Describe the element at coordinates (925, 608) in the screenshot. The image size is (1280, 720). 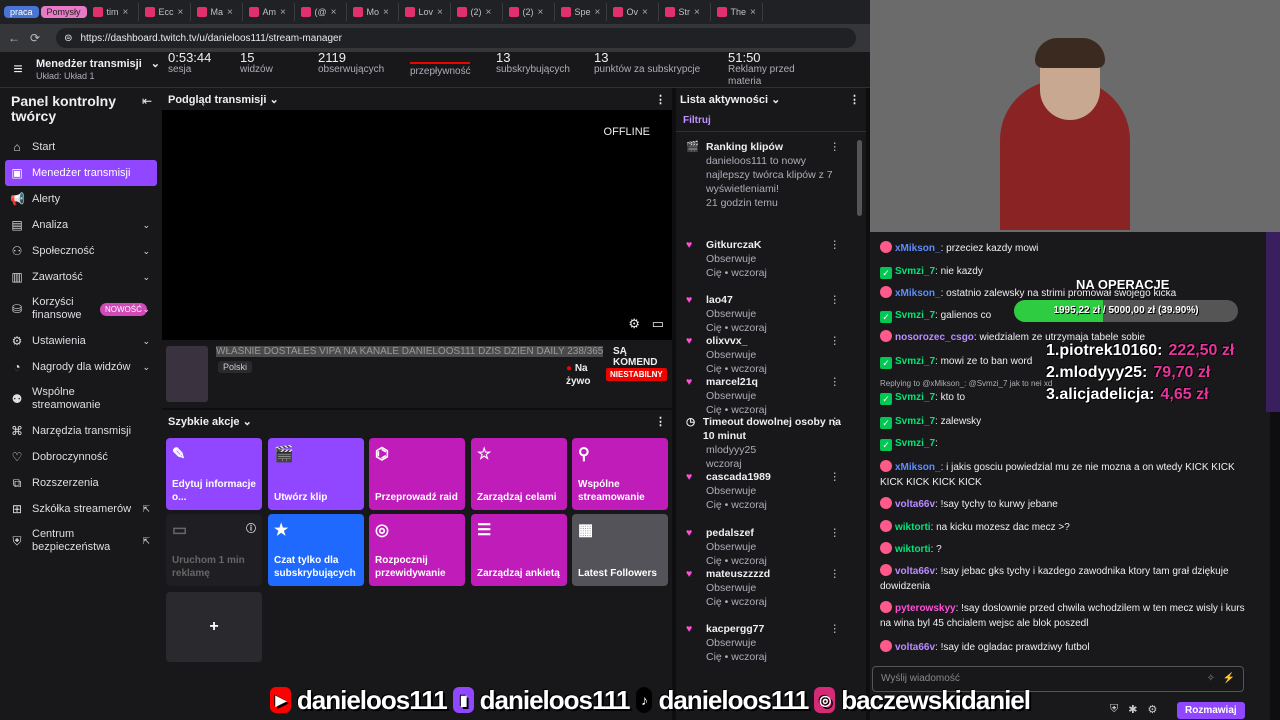
I see `chat-username: pyterowskyy` at that location.